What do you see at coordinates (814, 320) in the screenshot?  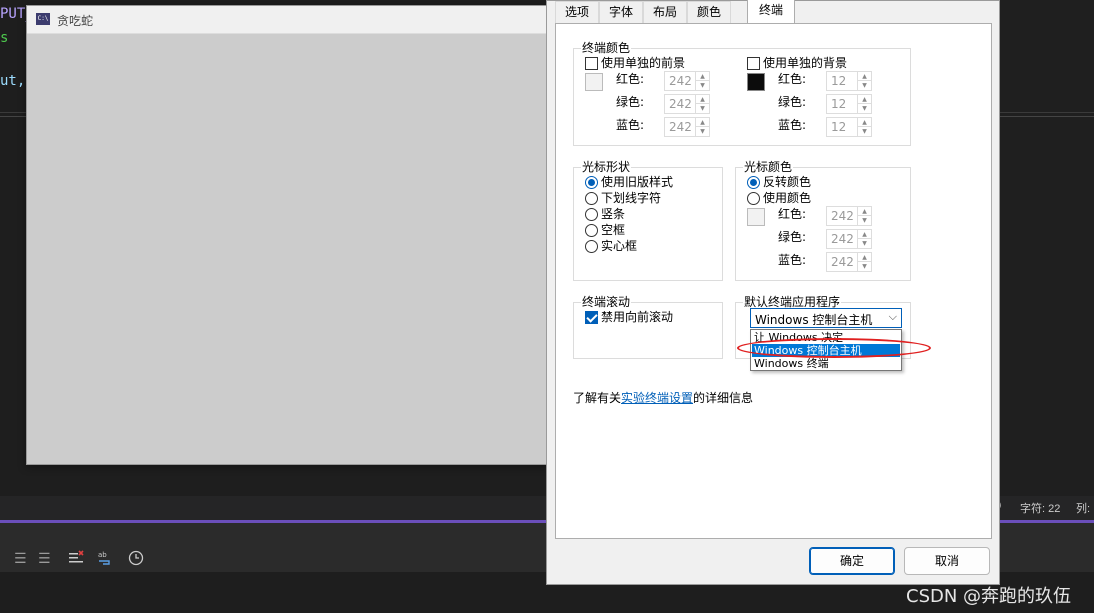 I see `select-value: Windows 控制台主机` at bounding box center [814, 320].